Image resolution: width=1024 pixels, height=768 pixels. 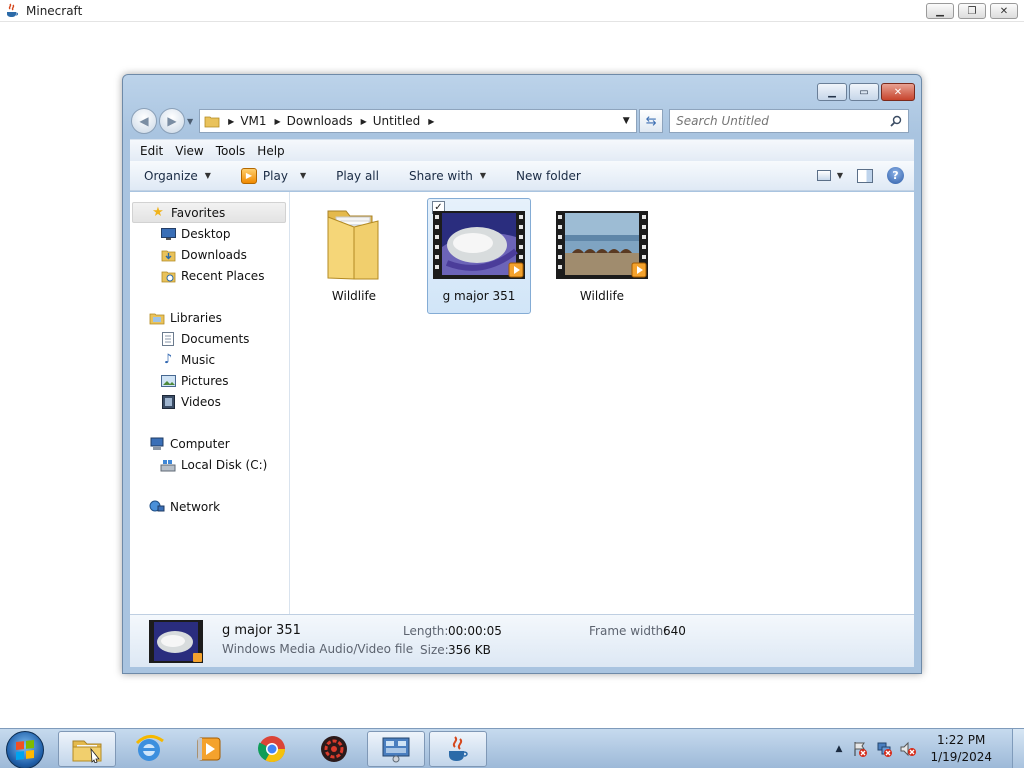 What do you see at coordinates (231, 151) in the screenshot?
I see `menu-tools: Tools` at bounding box center [231, 151].